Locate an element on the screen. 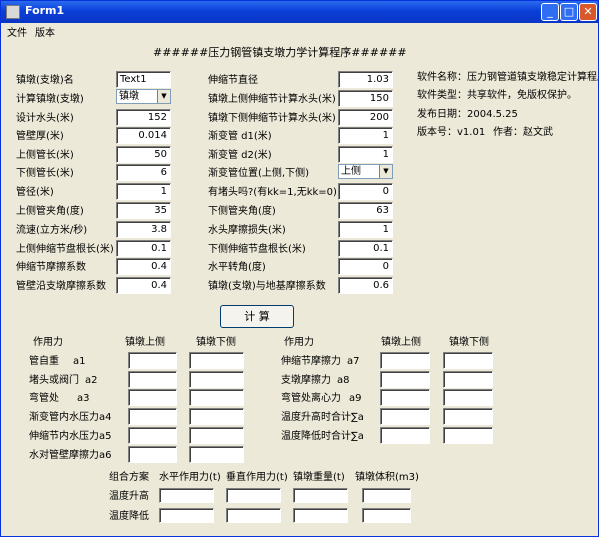 This screenshot has width=599, height=537. combo-drop-horizontal is located at coordinates (186, 515).